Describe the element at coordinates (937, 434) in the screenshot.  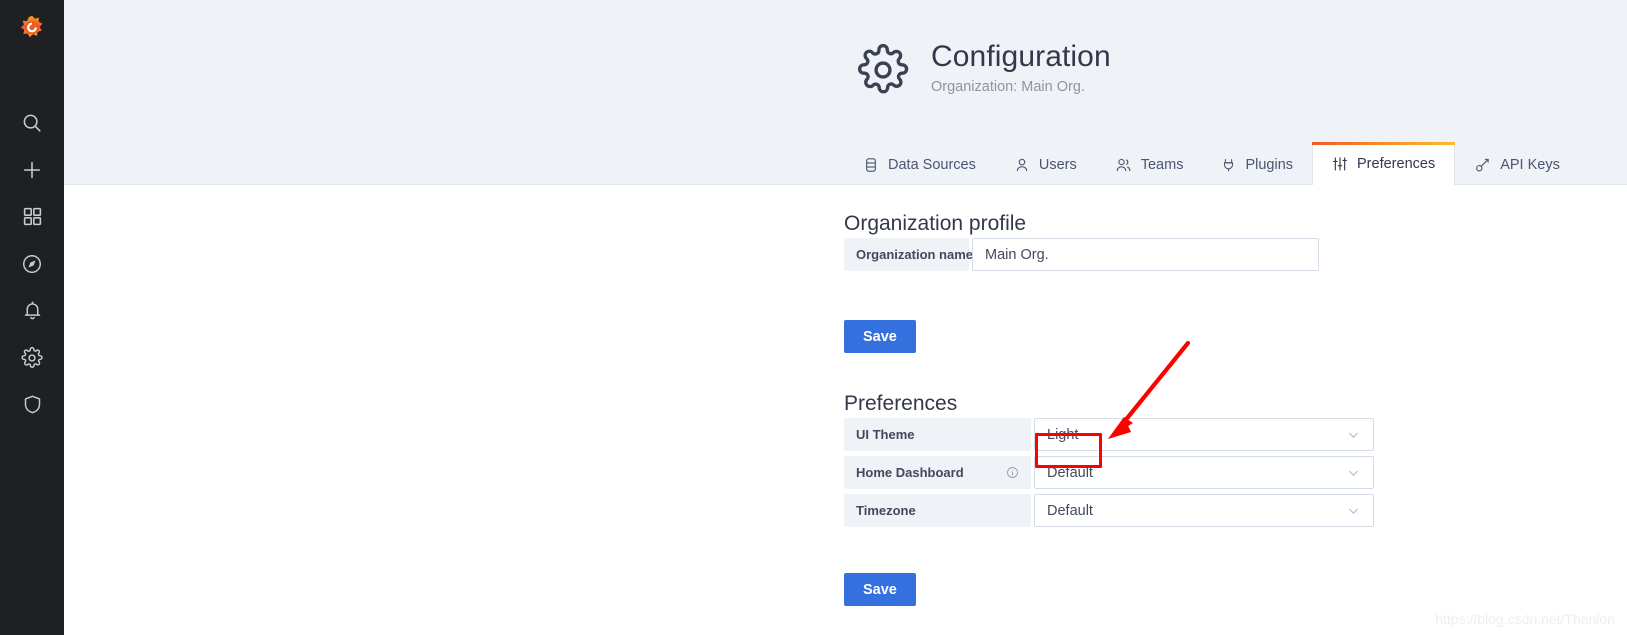
I see `ui-theme-label: UI Theme` at that location.